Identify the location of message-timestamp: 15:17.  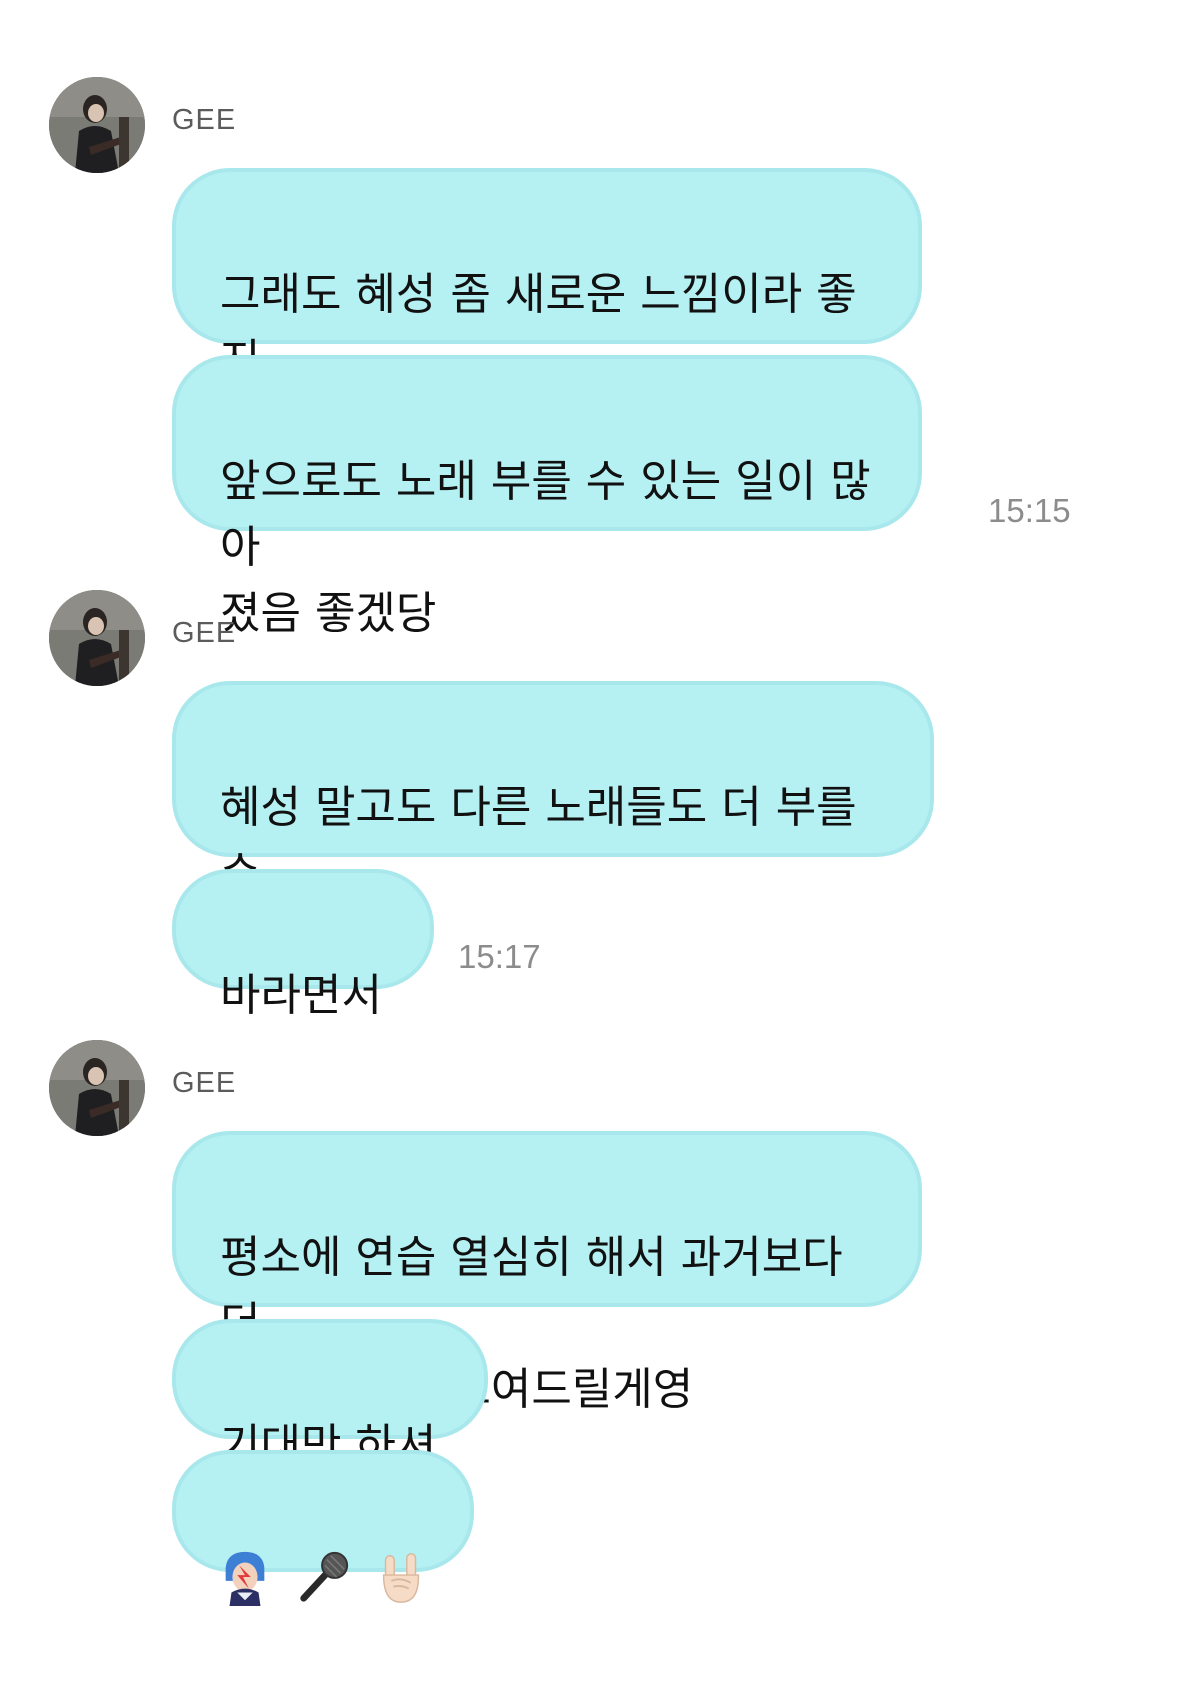
(499, 956).